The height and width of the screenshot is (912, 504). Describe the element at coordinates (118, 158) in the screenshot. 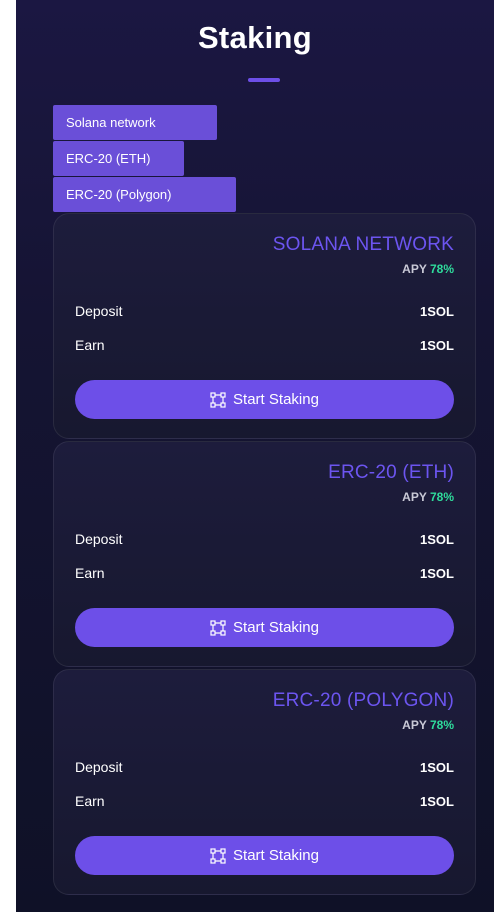

I see `tab-erc20-eth: ERC-20 (ETH)` at that location.